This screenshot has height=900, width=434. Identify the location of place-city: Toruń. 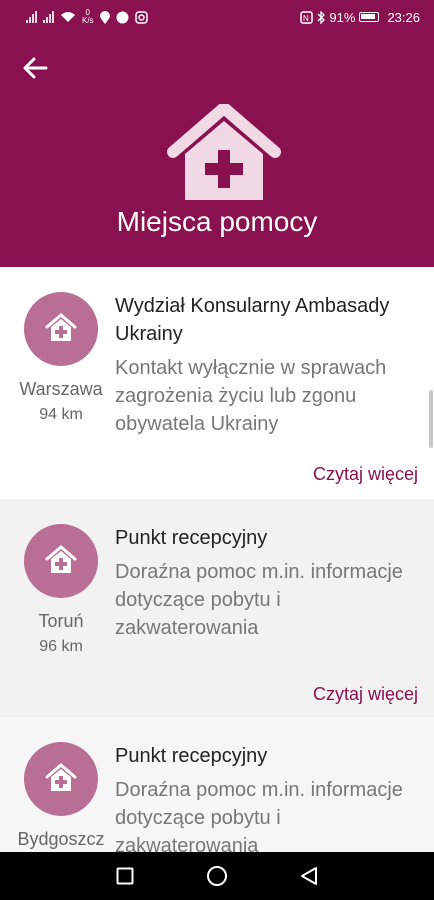
(61, 621).